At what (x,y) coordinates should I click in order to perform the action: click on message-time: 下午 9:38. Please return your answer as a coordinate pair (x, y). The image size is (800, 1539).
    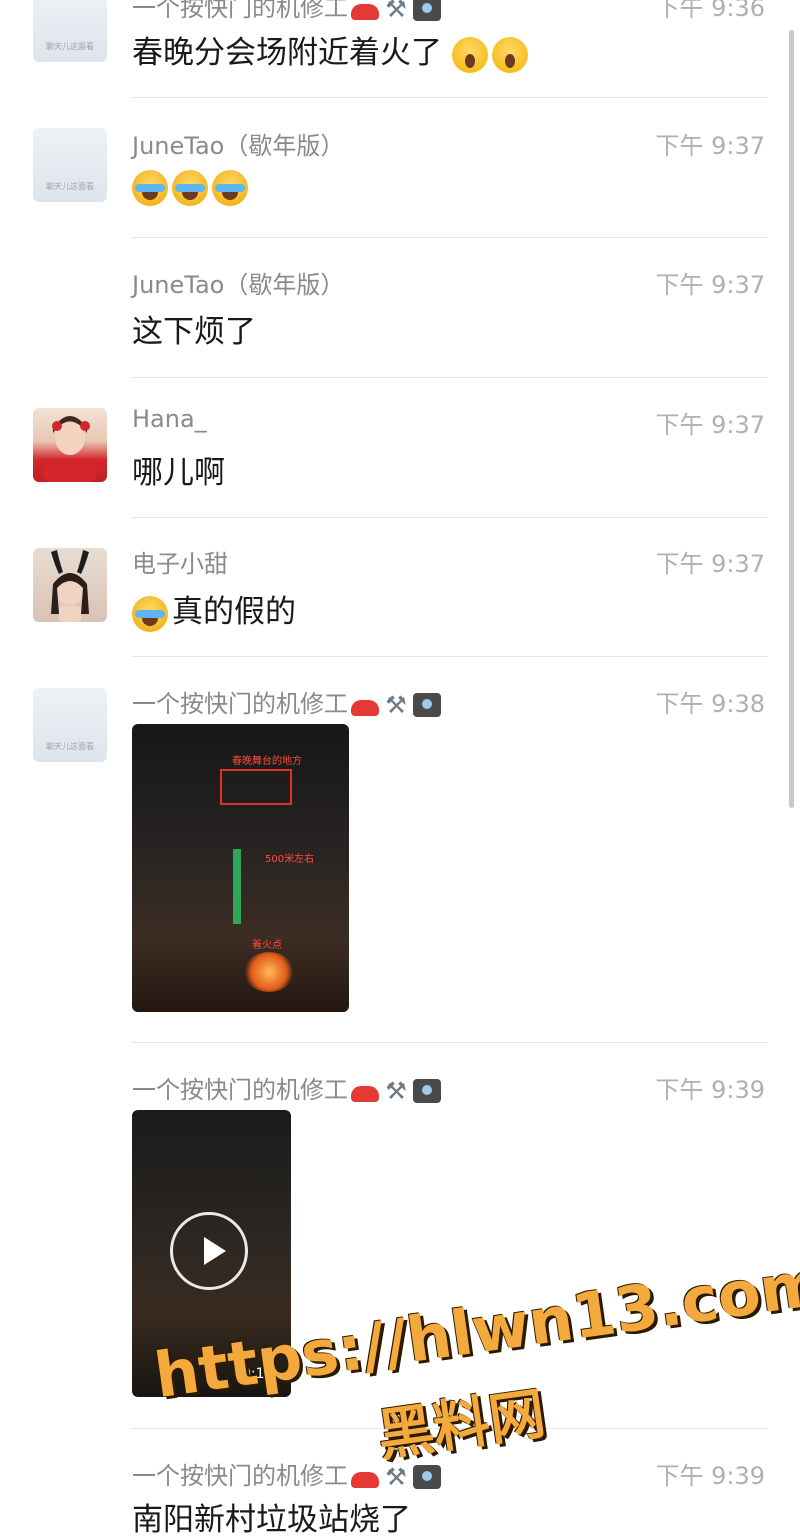
    Looking at the image, I should click on (710, 704).